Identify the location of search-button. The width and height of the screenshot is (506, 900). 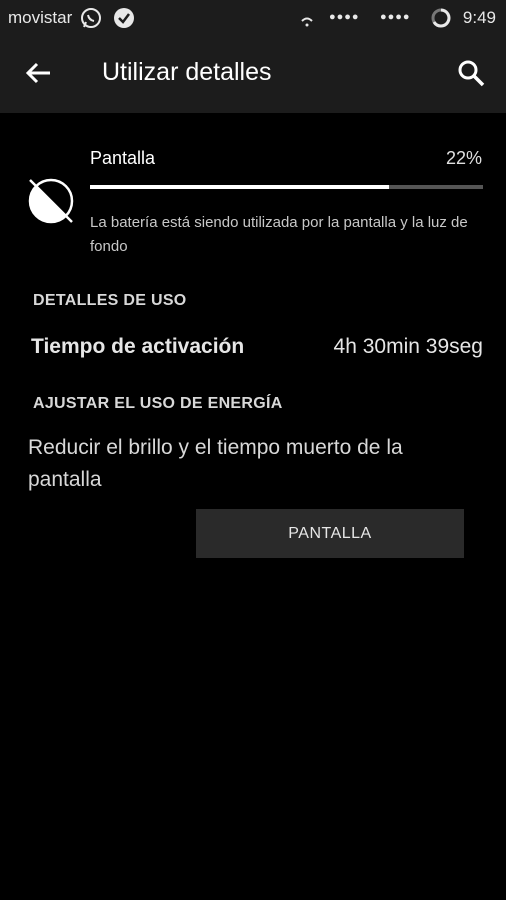
(471, 73).